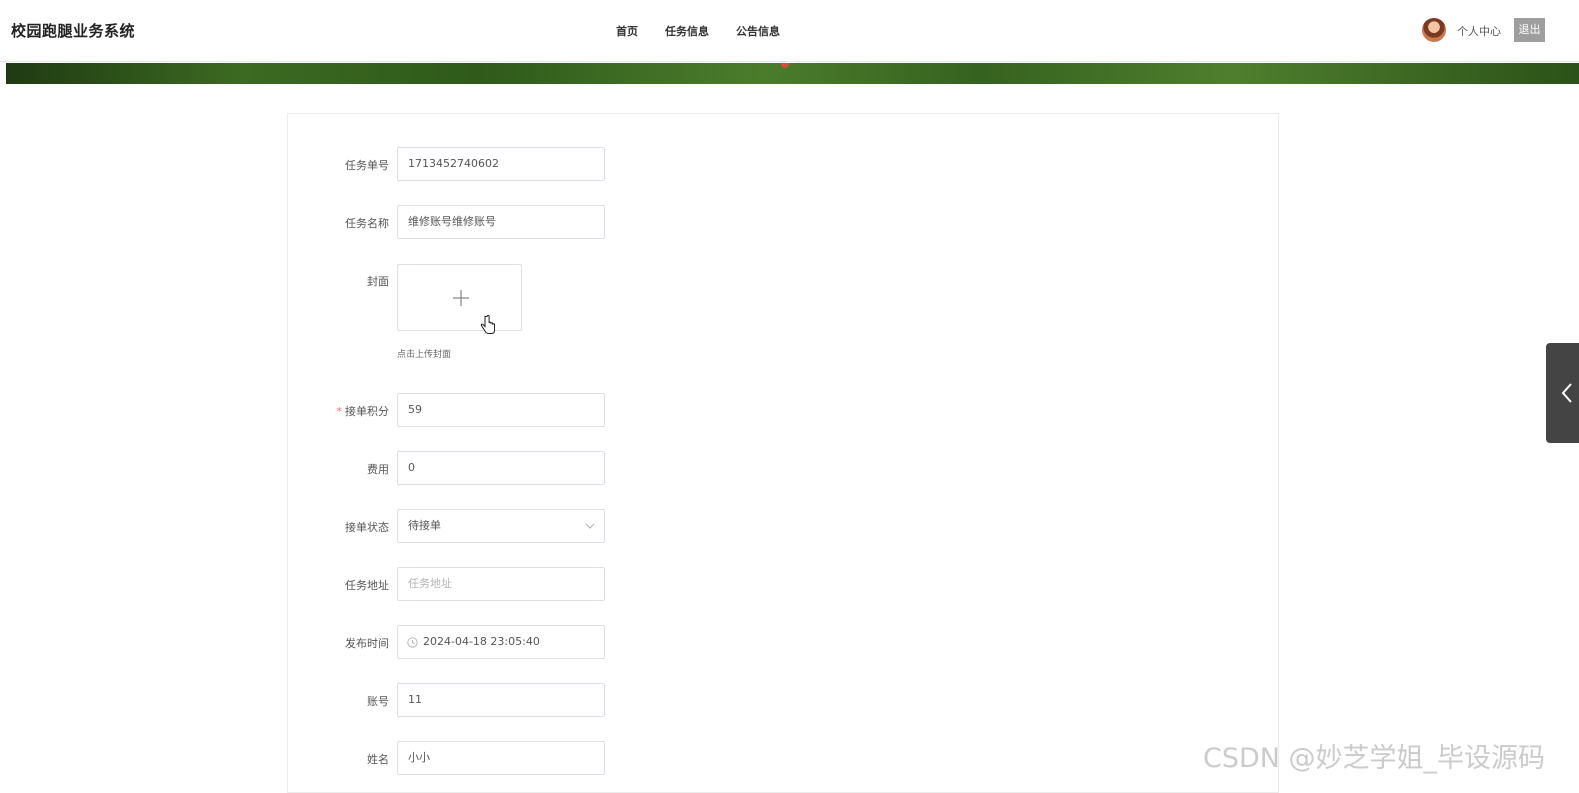 This screenshot has width=1579, height=793. What do you see at coordinates (1374, 758) in the screenshot?
I see `watermark: CSDN @妙芝学姐_毕设源码` at bounding box center [1374, 758].